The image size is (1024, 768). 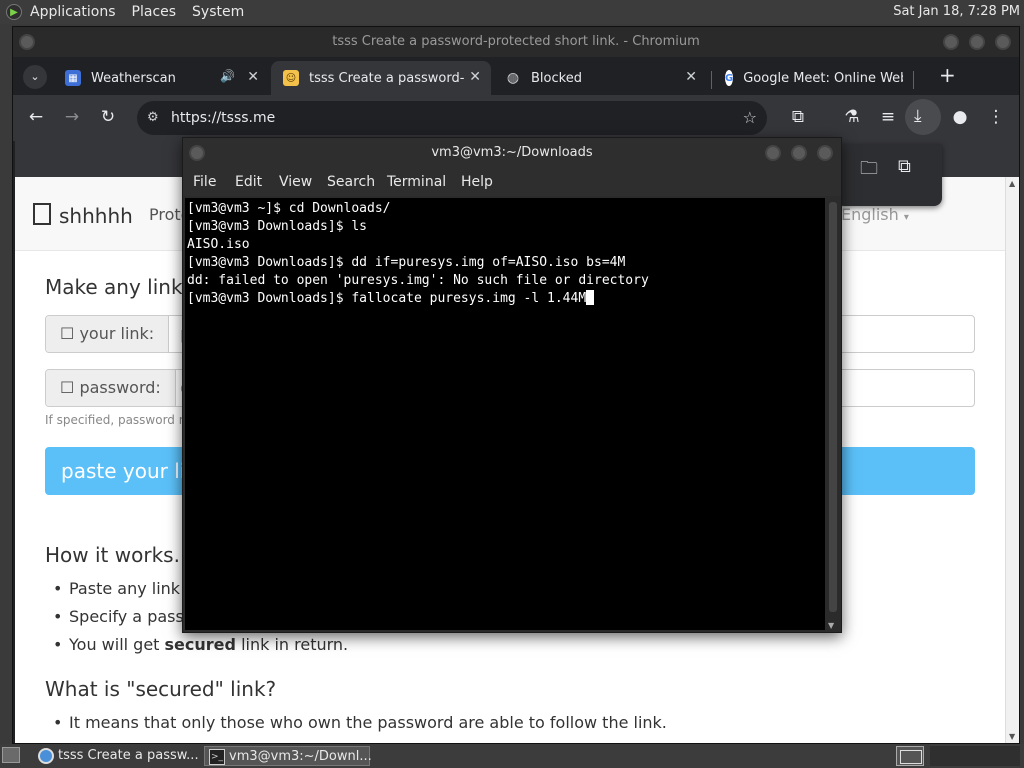 I want to click on tab-tsss: ☺ tsss Create a password-p ✕, so click(x=381, y=78).